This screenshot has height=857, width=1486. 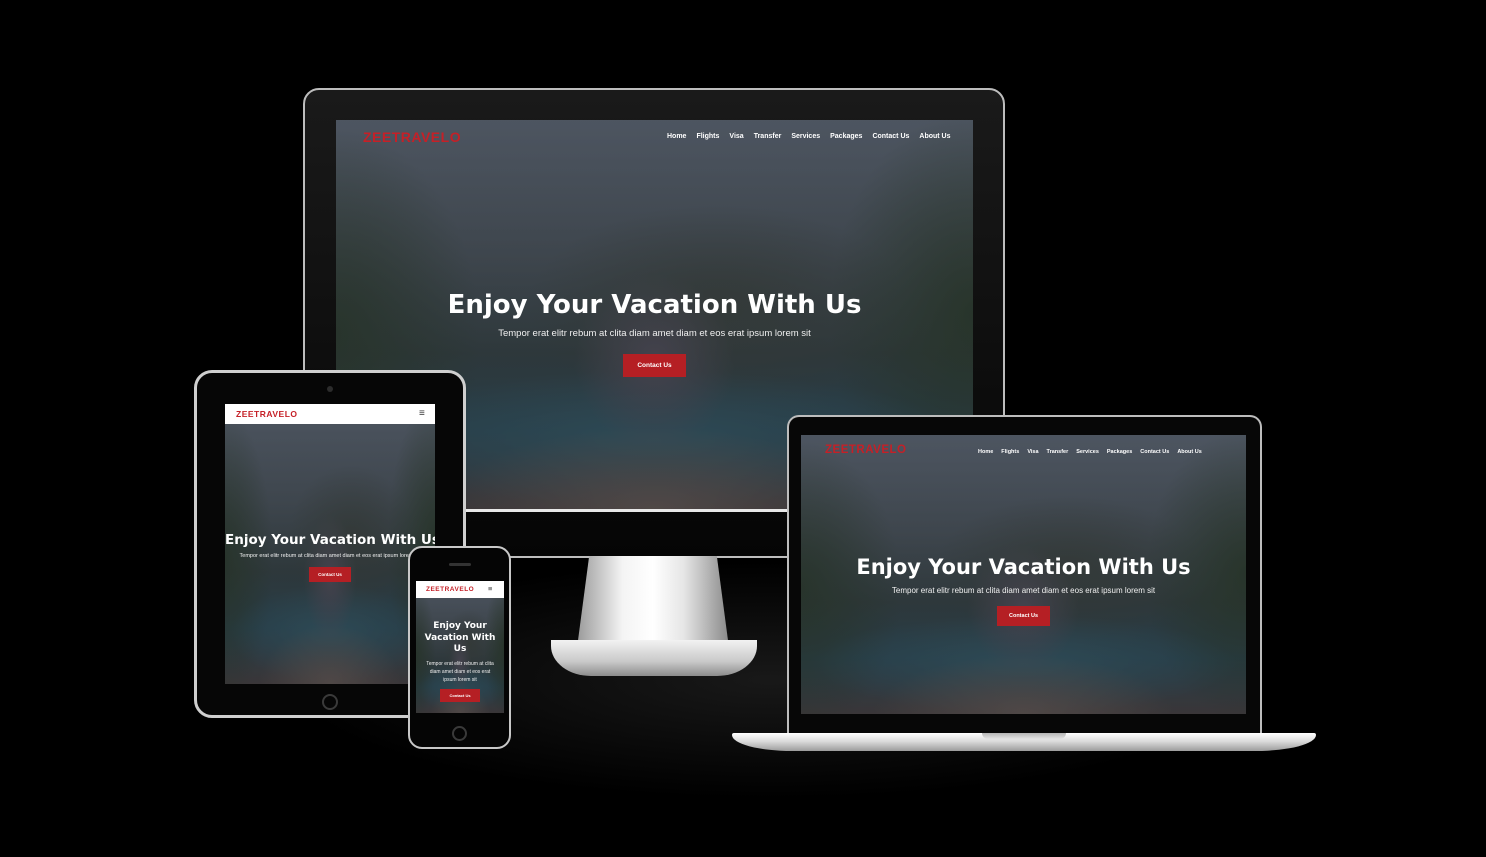 I want to click on laptop-notch, so click(x=1024, y=736).